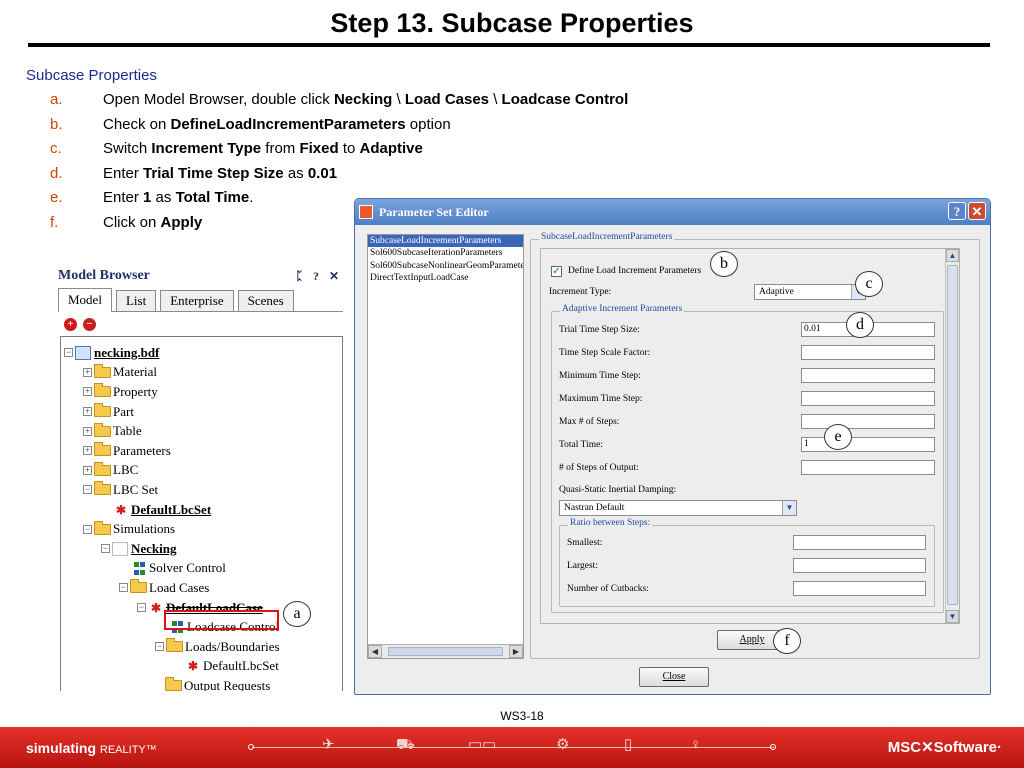  Describe the element at coordinates (120, 548) in the screenshot. I see `simulation-icon` at that location.